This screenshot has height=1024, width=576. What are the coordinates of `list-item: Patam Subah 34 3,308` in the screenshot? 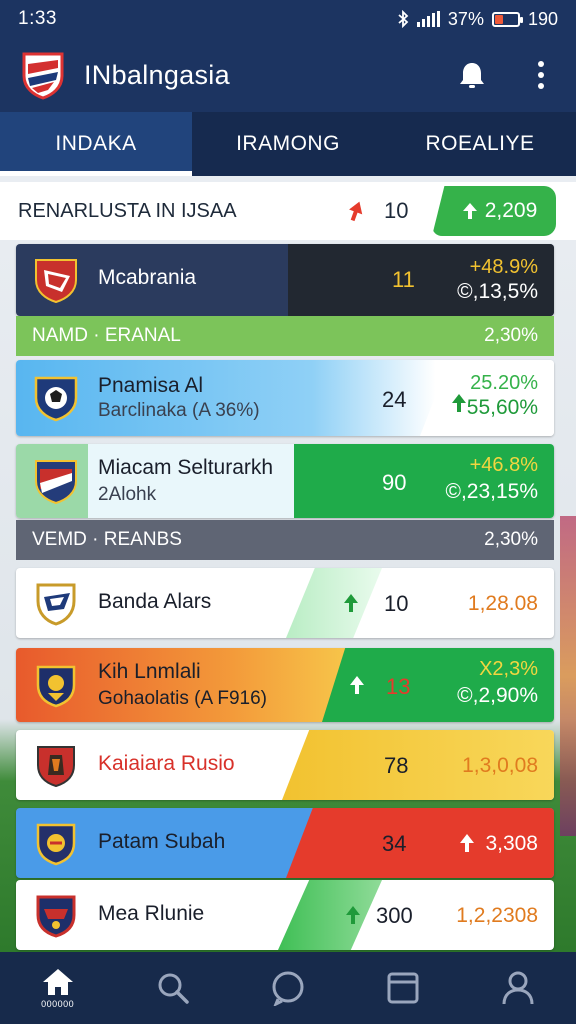 It's located at (285, 843).